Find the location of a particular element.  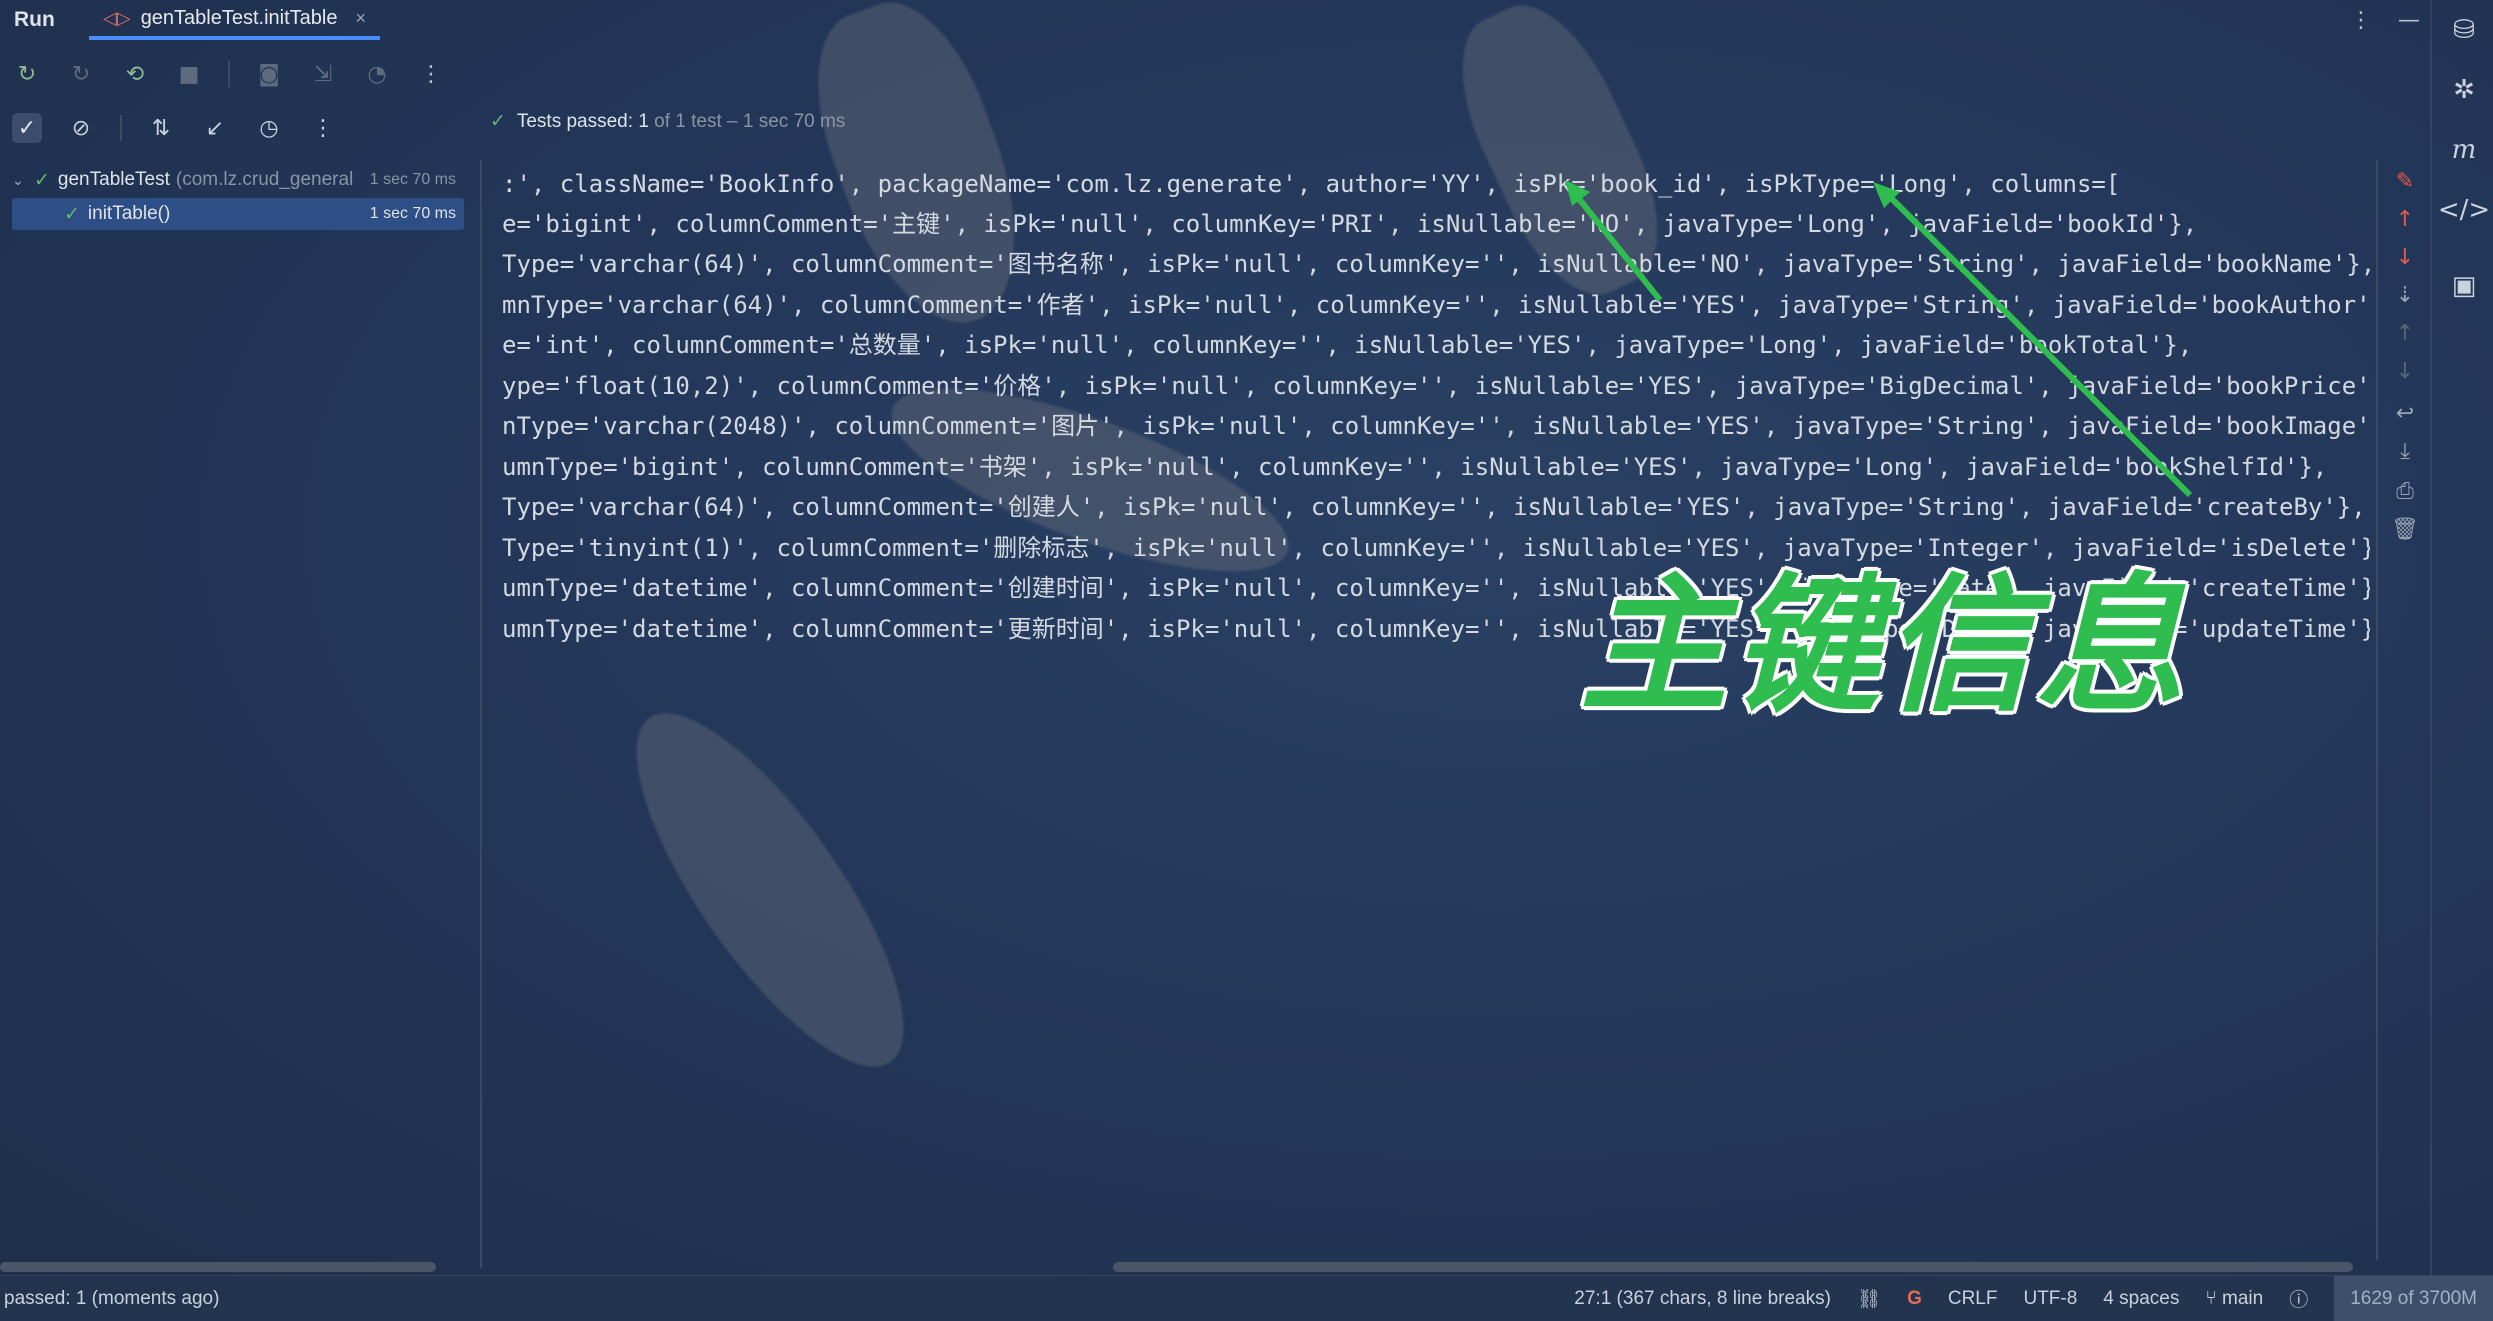

toggle-auto-test-icon: ⟲ is located at coordinates (135, 74).